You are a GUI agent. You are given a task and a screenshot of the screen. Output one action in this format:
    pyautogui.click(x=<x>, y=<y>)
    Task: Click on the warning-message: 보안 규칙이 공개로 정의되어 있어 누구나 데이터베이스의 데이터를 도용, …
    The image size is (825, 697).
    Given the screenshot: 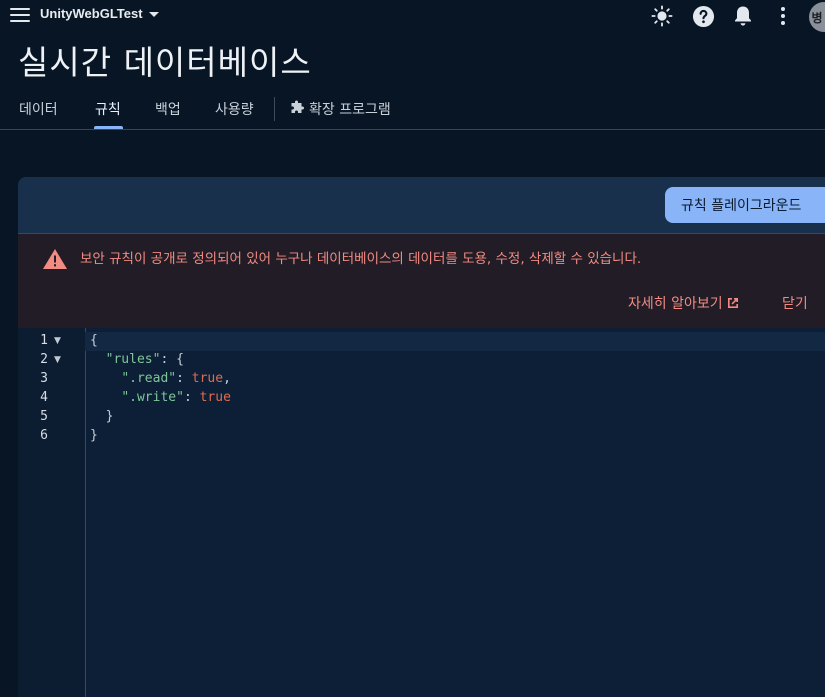 What is the action you would take?
    pyautogui.click(x=361, y=259)
    